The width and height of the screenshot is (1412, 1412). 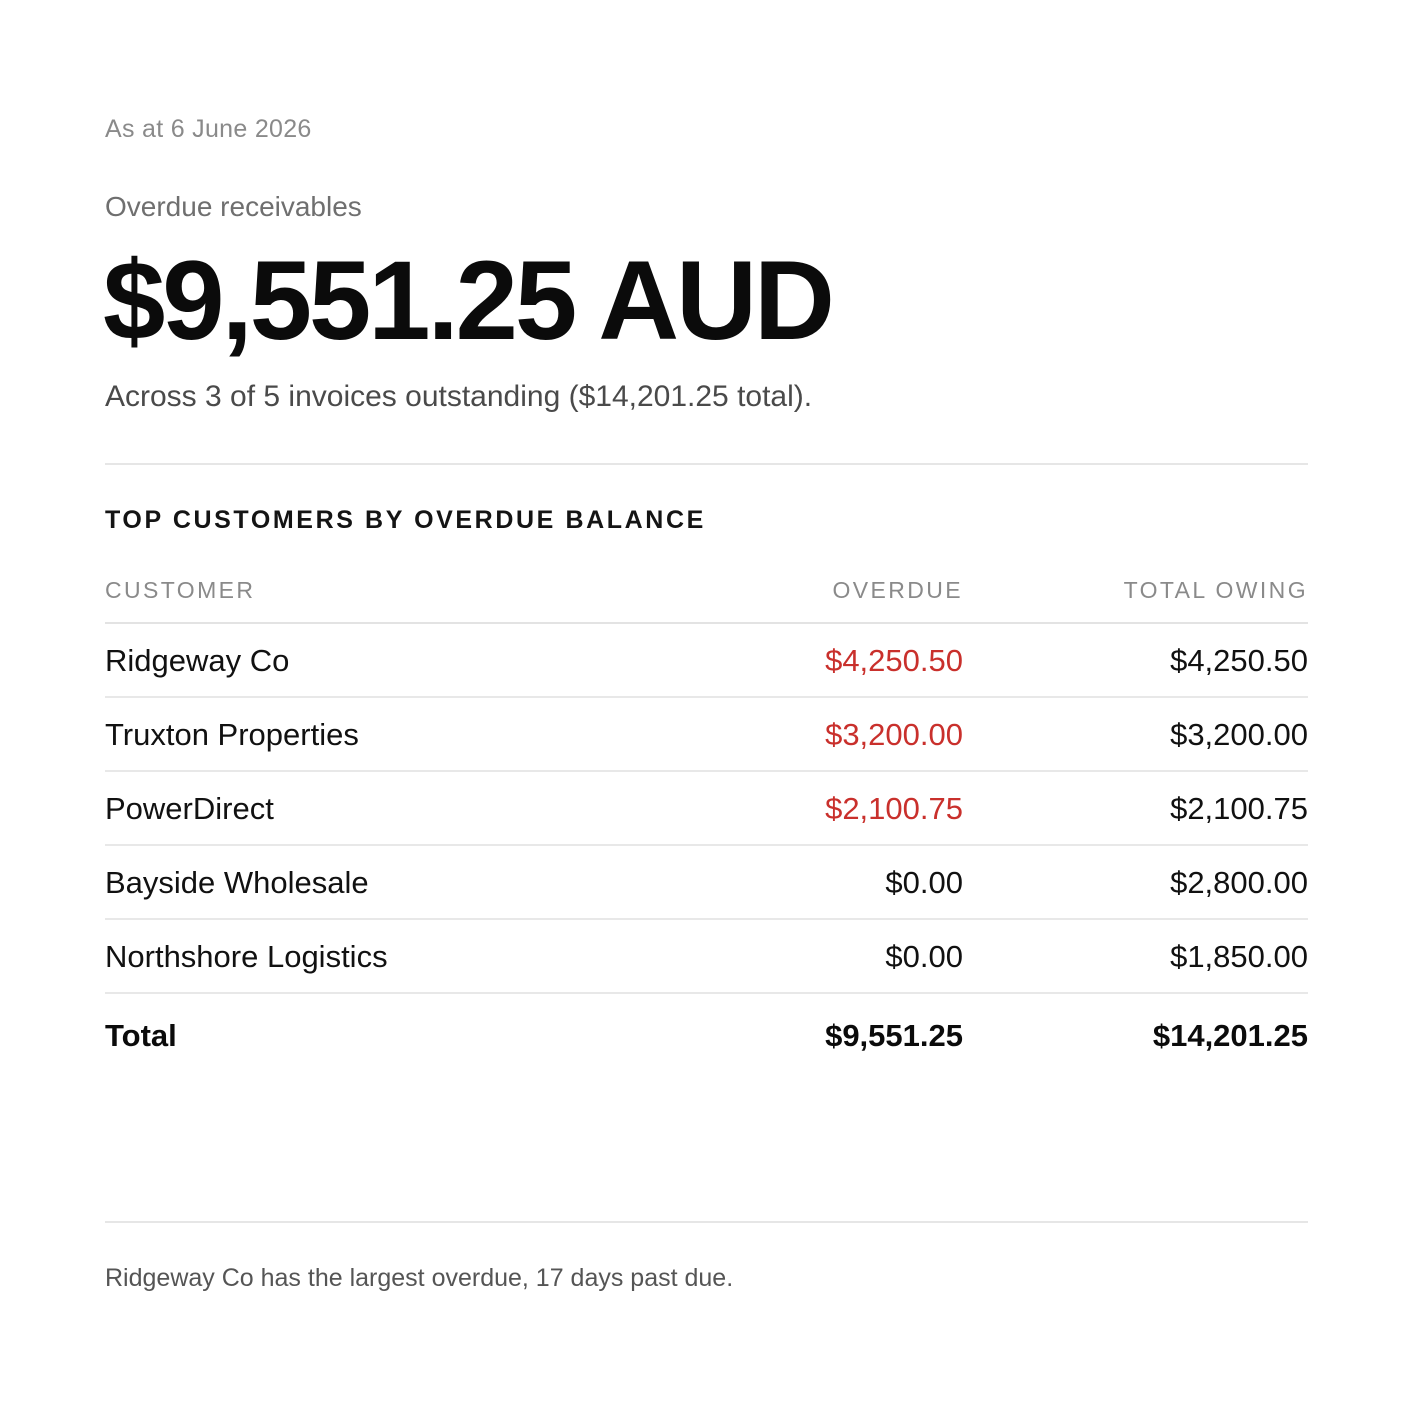 I want to click on table-row: Northshore Logistics $0.00 $1,850.00, so click(x=706, y=957).